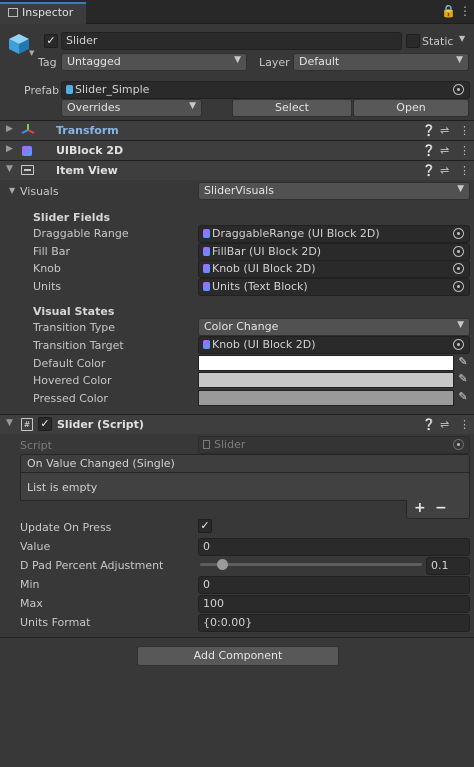  I want to click on slider-script-header: ▼ # ✓ Slider (Script) ❔ ⇌ ⋮, so click(237, 424).